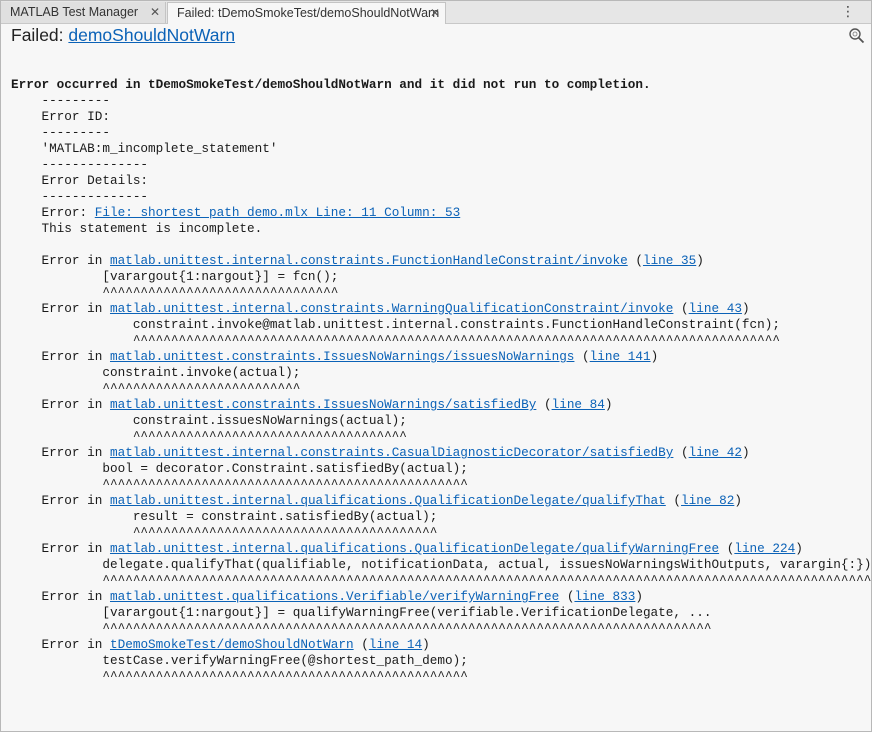  What do you see at coordinates (156, 372) in the screenshot?
I see `stack-code: constraint.invoke(actual);` at bounding box center [156, 372].